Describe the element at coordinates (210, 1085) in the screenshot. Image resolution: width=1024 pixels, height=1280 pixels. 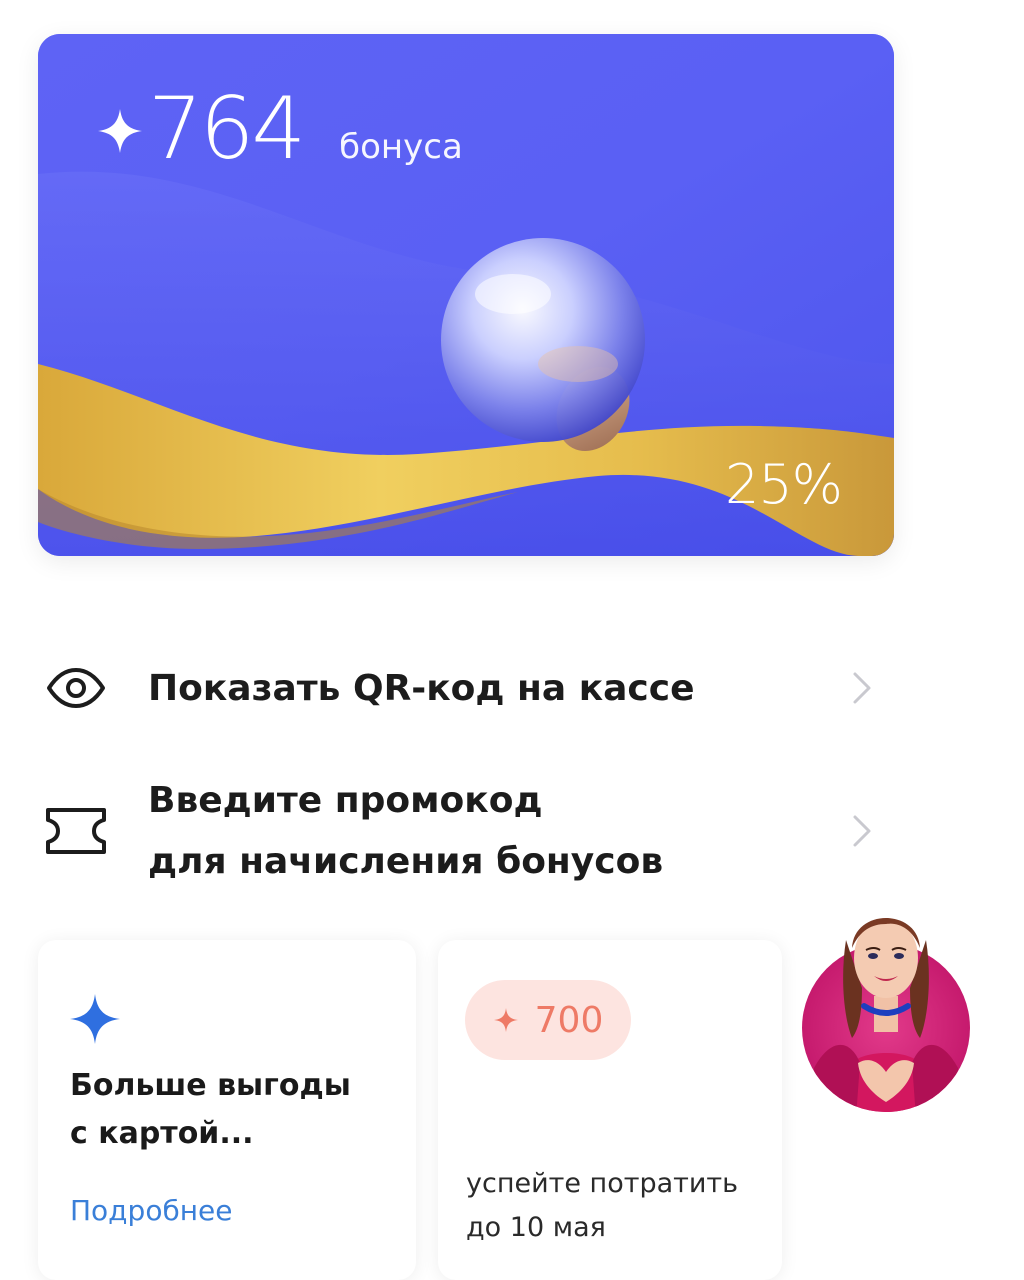
I see `benefits-title-line1: Больше выгоды` at that location.